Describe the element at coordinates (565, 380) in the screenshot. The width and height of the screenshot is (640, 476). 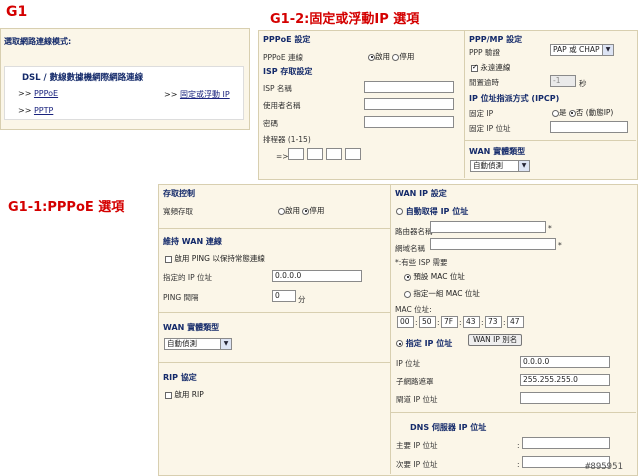
I see `subnet-input: 255.255.255.0` at that location.